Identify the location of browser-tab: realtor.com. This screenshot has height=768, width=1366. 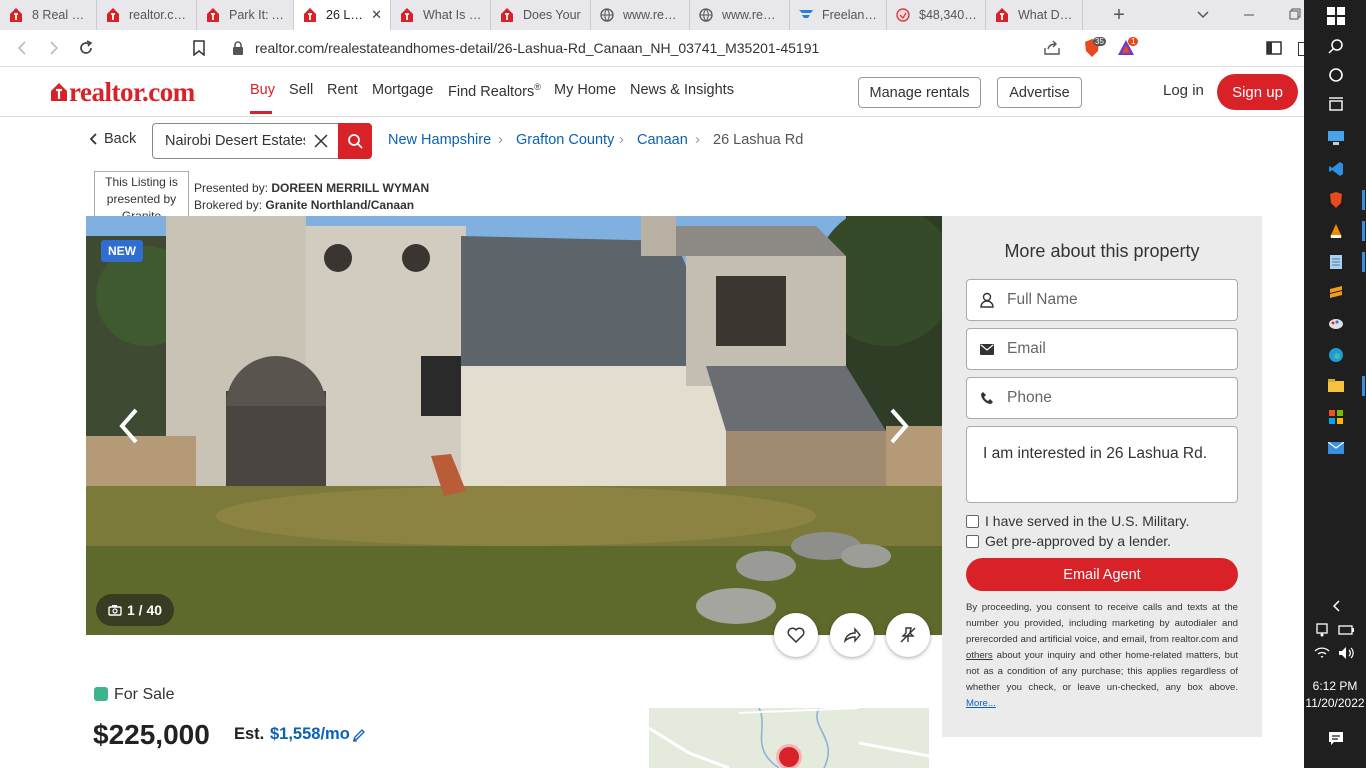
(147, 15).